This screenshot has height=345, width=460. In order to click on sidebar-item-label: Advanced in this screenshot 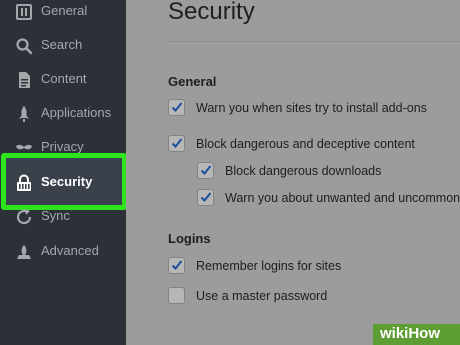, I will do `click(70, 250)`.